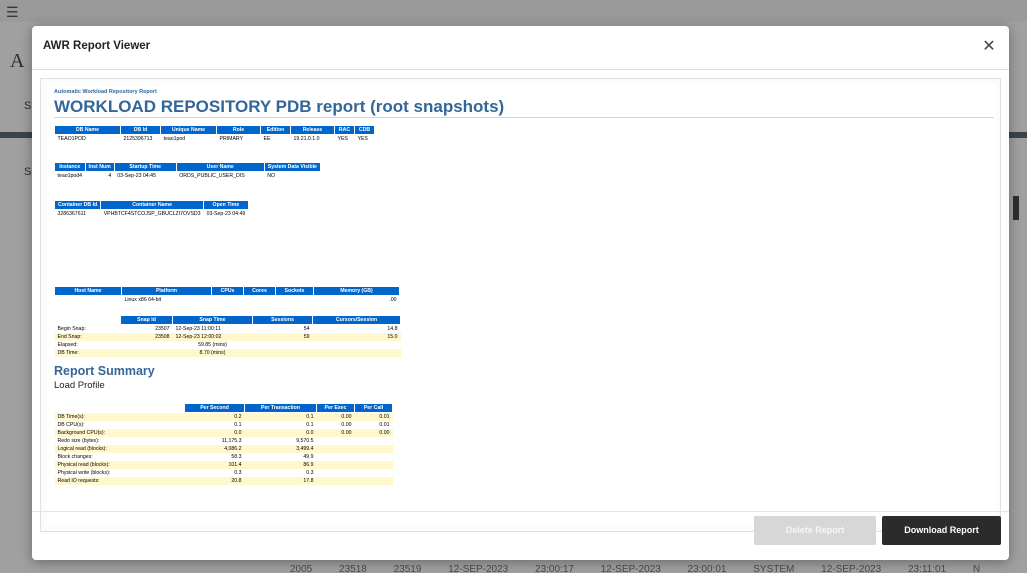 The height and width of the screenshot is (573, 1027). What do you see at coordinates (87, 353) in the screenshot?
I see `table-cell: DB Time:` at bounding box center [87, 353].